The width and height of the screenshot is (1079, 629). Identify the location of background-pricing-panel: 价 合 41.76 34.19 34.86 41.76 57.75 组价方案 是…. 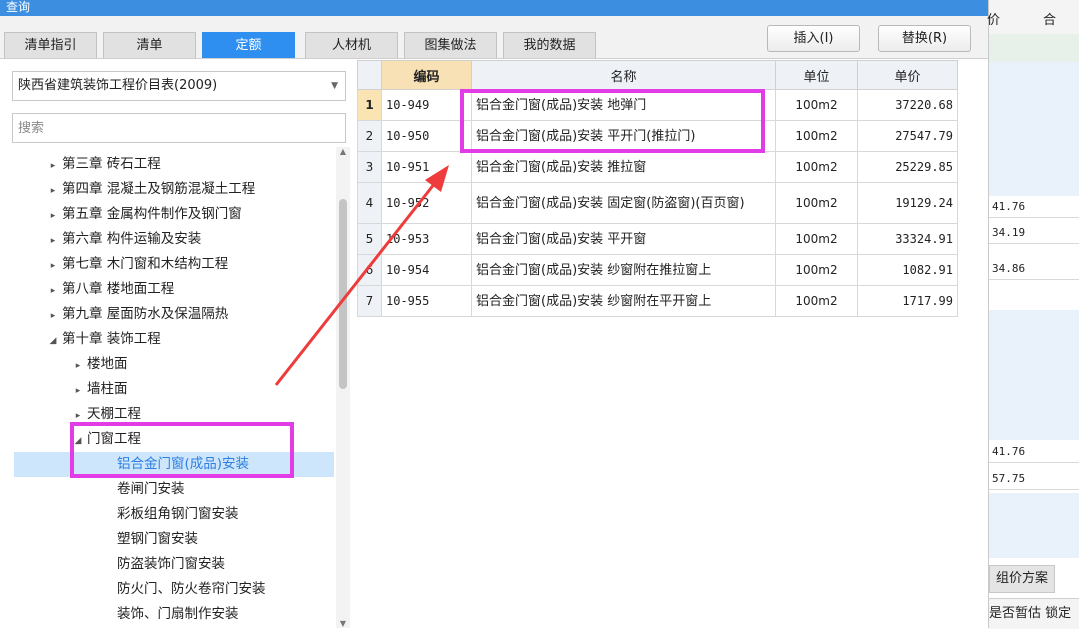
(1033, 314).